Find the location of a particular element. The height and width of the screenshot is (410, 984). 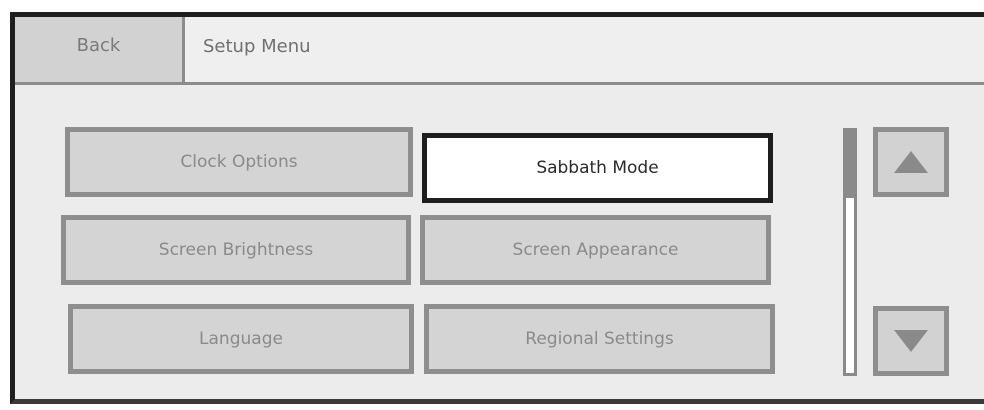

scroll-up-button is located at coordinates (911, 162).